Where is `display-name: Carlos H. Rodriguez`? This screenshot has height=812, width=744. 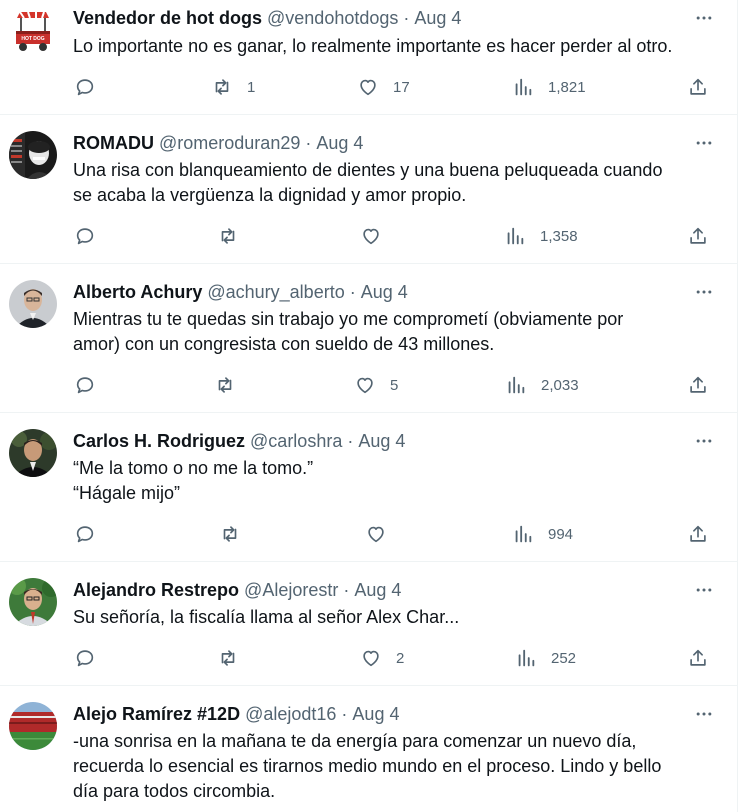
display-name: Carlos H. Rodriguez is located at coordinates (159, 441).